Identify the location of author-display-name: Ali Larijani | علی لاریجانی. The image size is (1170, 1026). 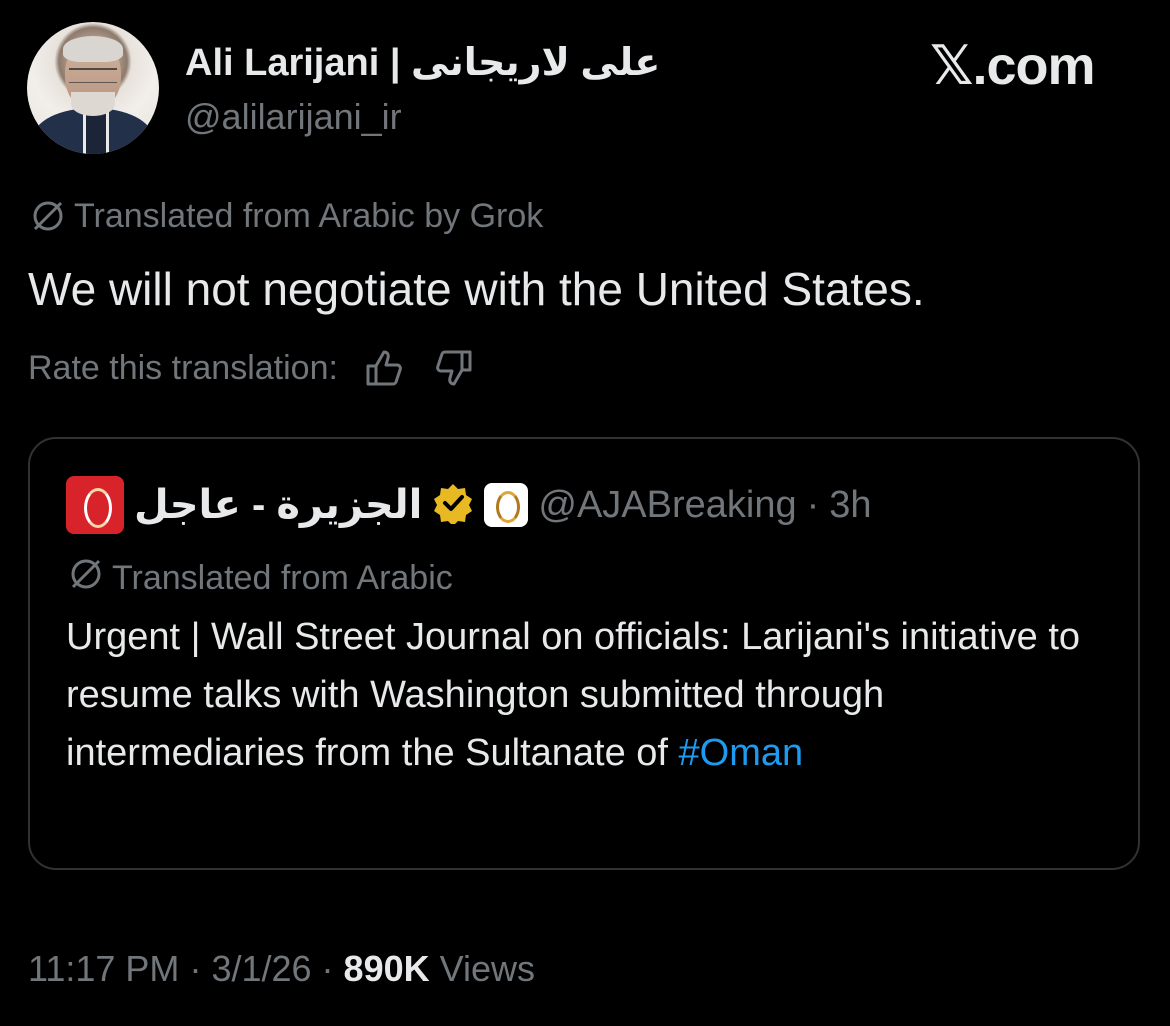
(422, 62).